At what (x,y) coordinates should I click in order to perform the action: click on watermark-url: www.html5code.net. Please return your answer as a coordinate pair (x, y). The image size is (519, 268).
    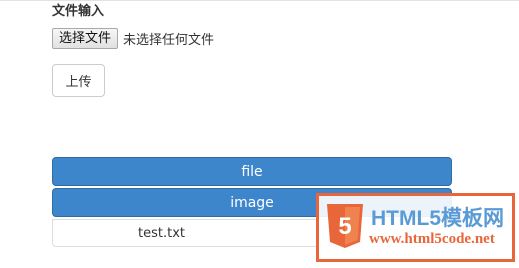
    Looking at the image, I should click on (432, 239).